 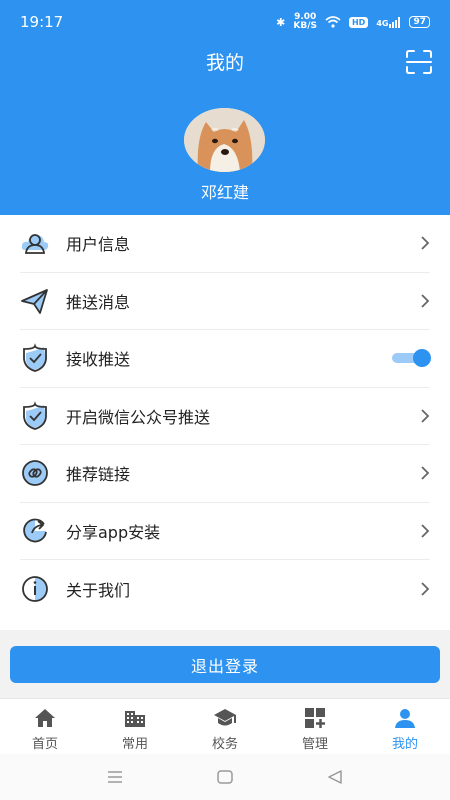 I want to click on tab-label: 我的, so click(x=404, y=744).